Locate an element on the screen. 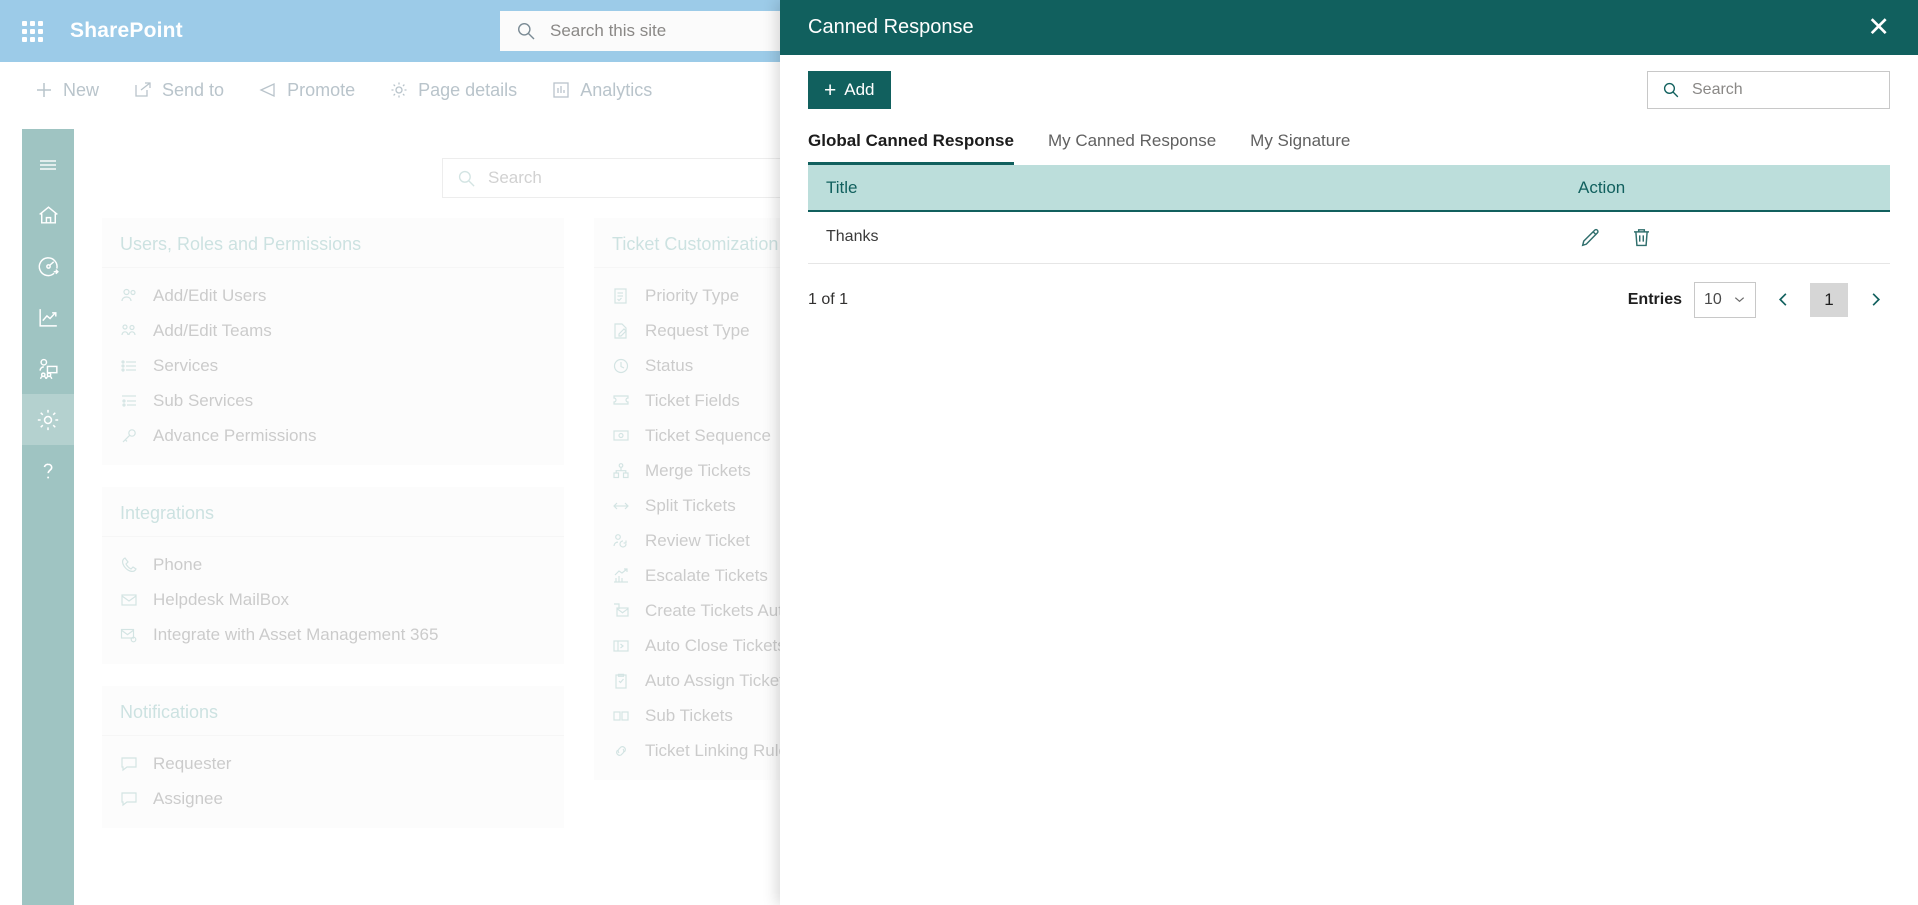 The image size is (1918, 905). list-item: Requester is located at coordinates (333, 763).